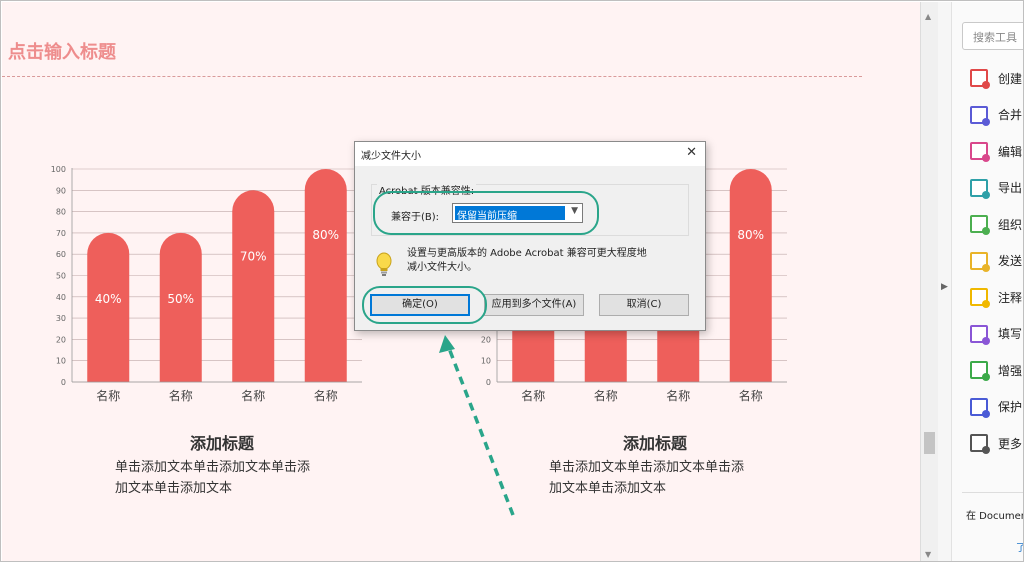 This screenshot has height=562, width=1024. I want to click on left-block-body-line-1: 单击添加文本单击添加文本单击添, so click(213, 467).